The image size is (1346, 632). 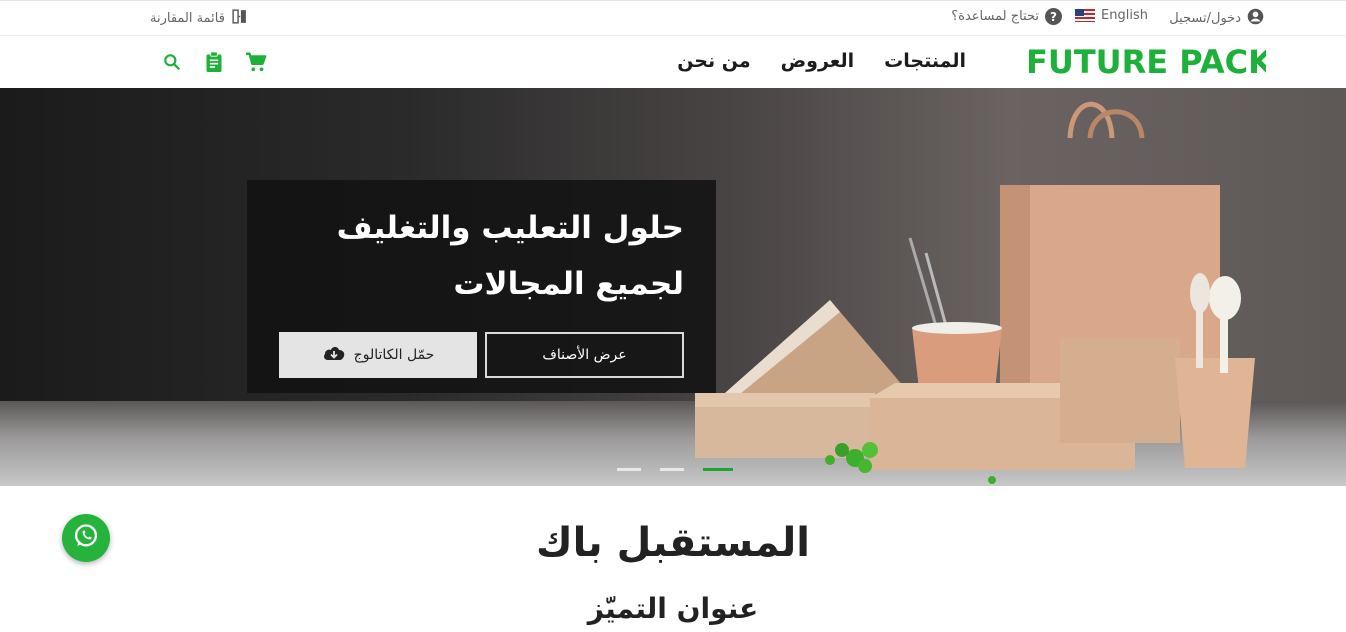 I want to click on future-pack-logo: FUTURE PACK, so click(x=1150, y=62).